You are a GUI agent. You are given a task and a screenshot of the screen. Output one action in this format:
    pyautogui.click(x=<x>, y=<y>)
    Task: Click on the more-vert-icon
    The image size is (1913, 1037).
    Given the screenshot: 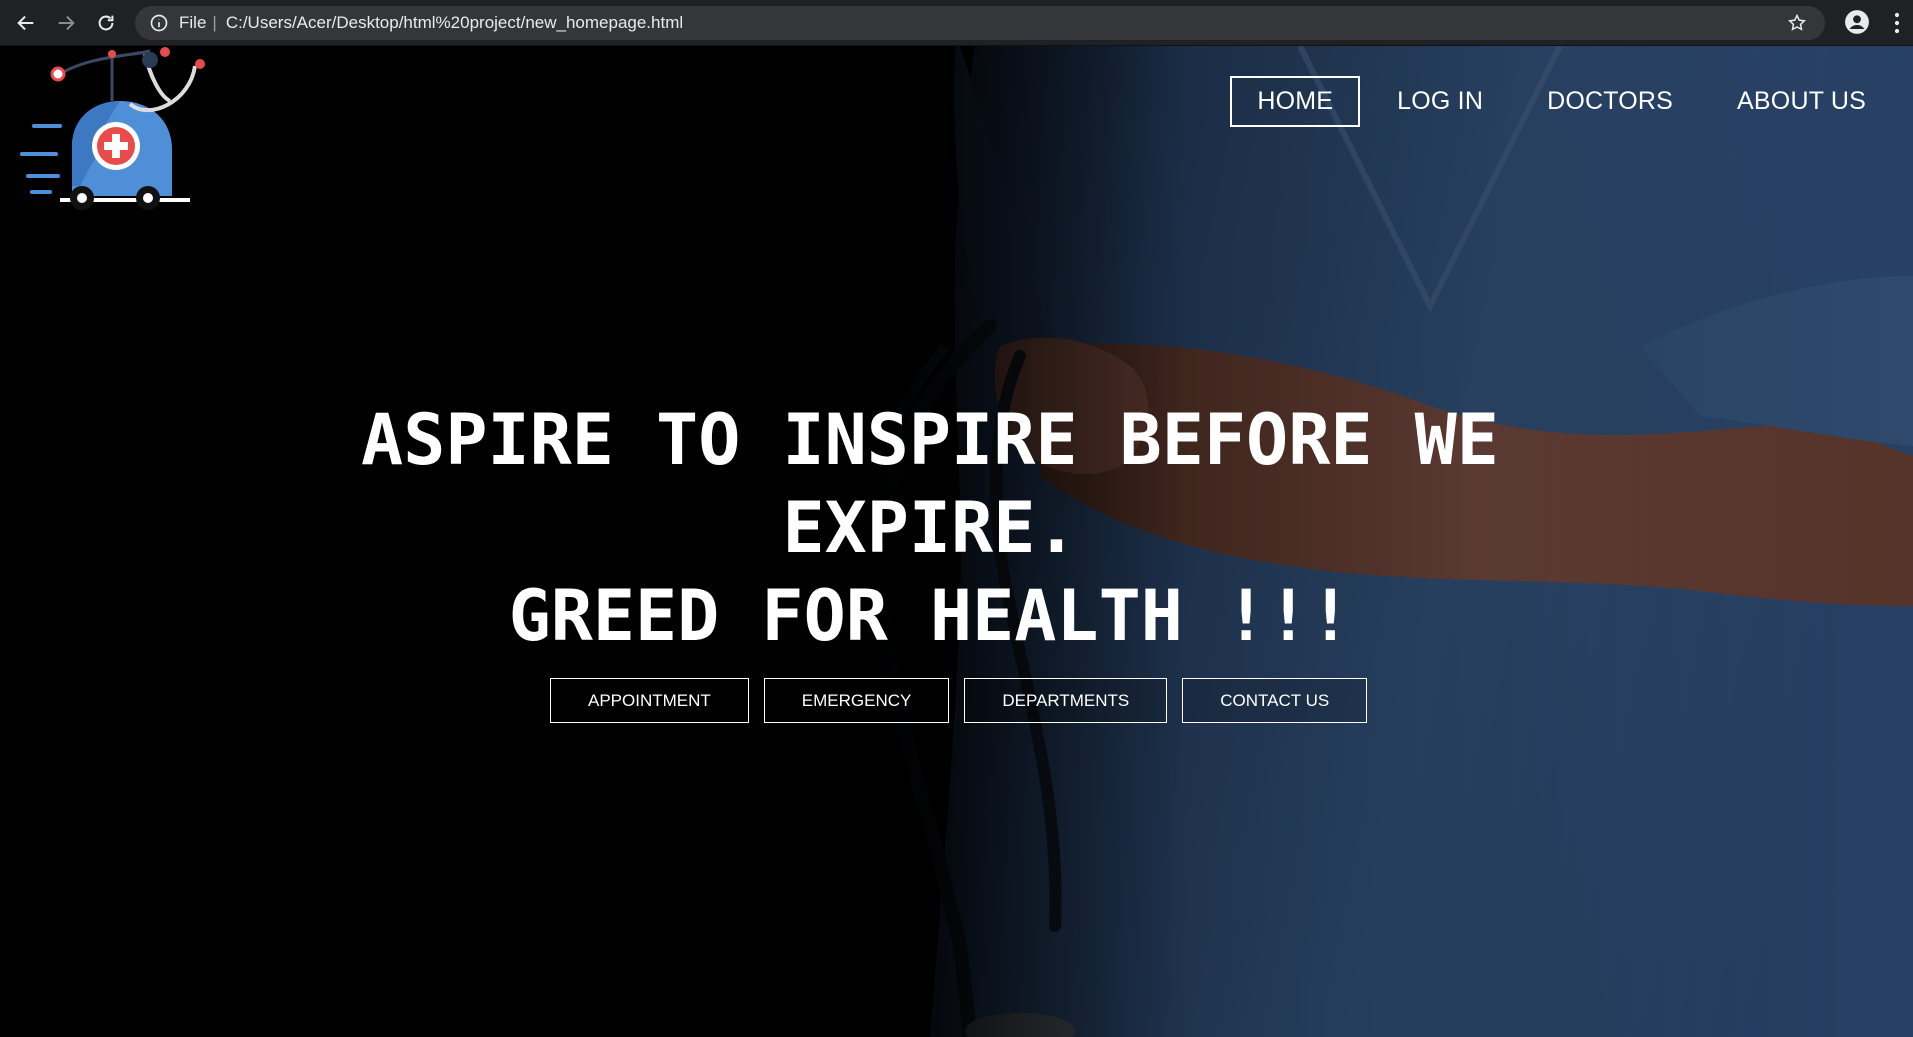 What is the action you would take?
    pyautogui.click(x=1897, y=23)
    